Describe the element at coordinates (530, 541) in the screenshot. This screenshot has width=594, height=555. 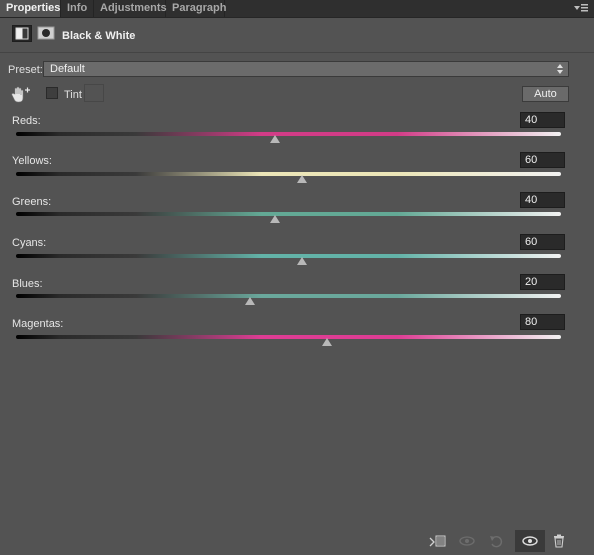
I see `visibility-eye-icon` at that location.